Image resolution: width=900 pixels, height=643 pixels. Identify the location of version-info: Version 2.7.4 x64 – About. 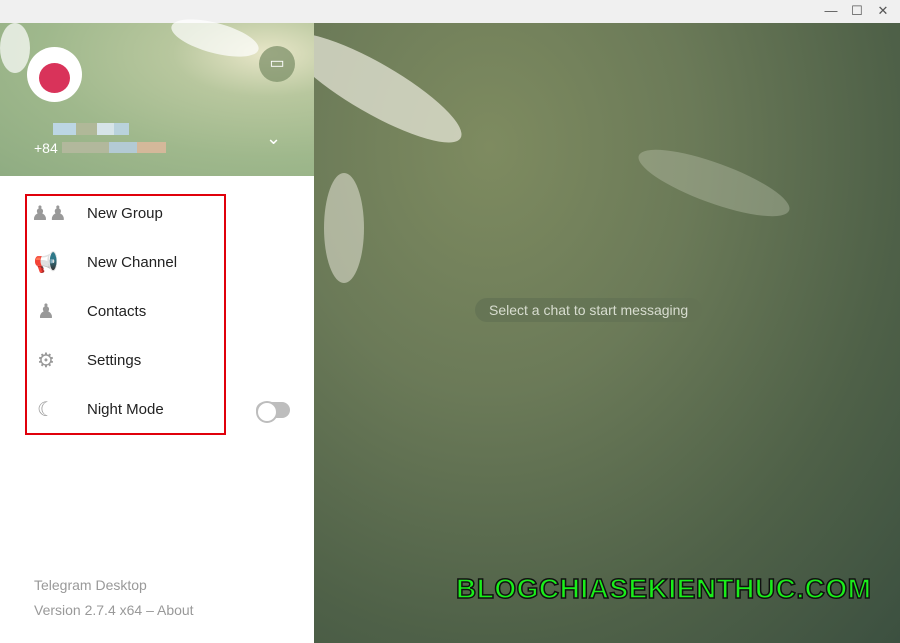
(114, 610).